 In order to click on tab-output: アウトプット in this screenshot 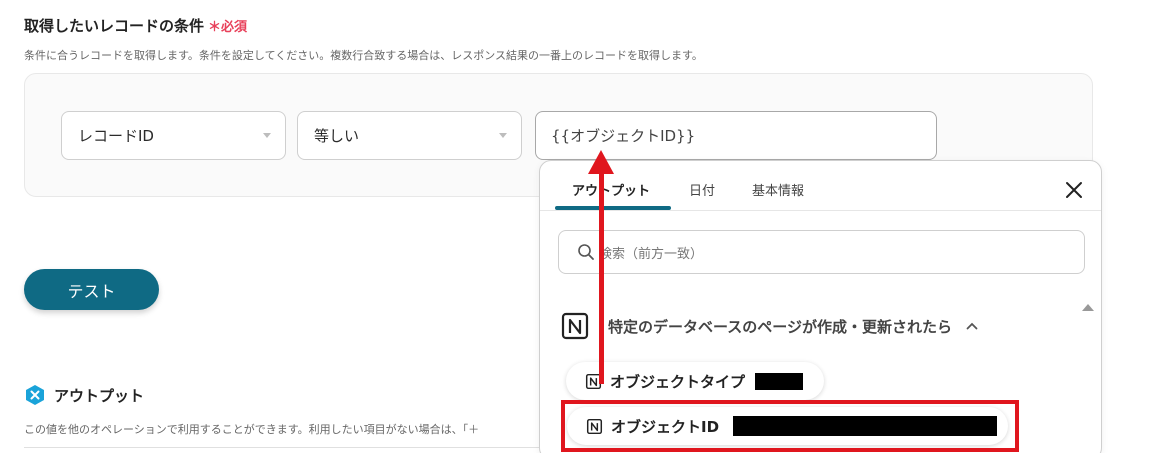, I will do `click(611, 189)`.